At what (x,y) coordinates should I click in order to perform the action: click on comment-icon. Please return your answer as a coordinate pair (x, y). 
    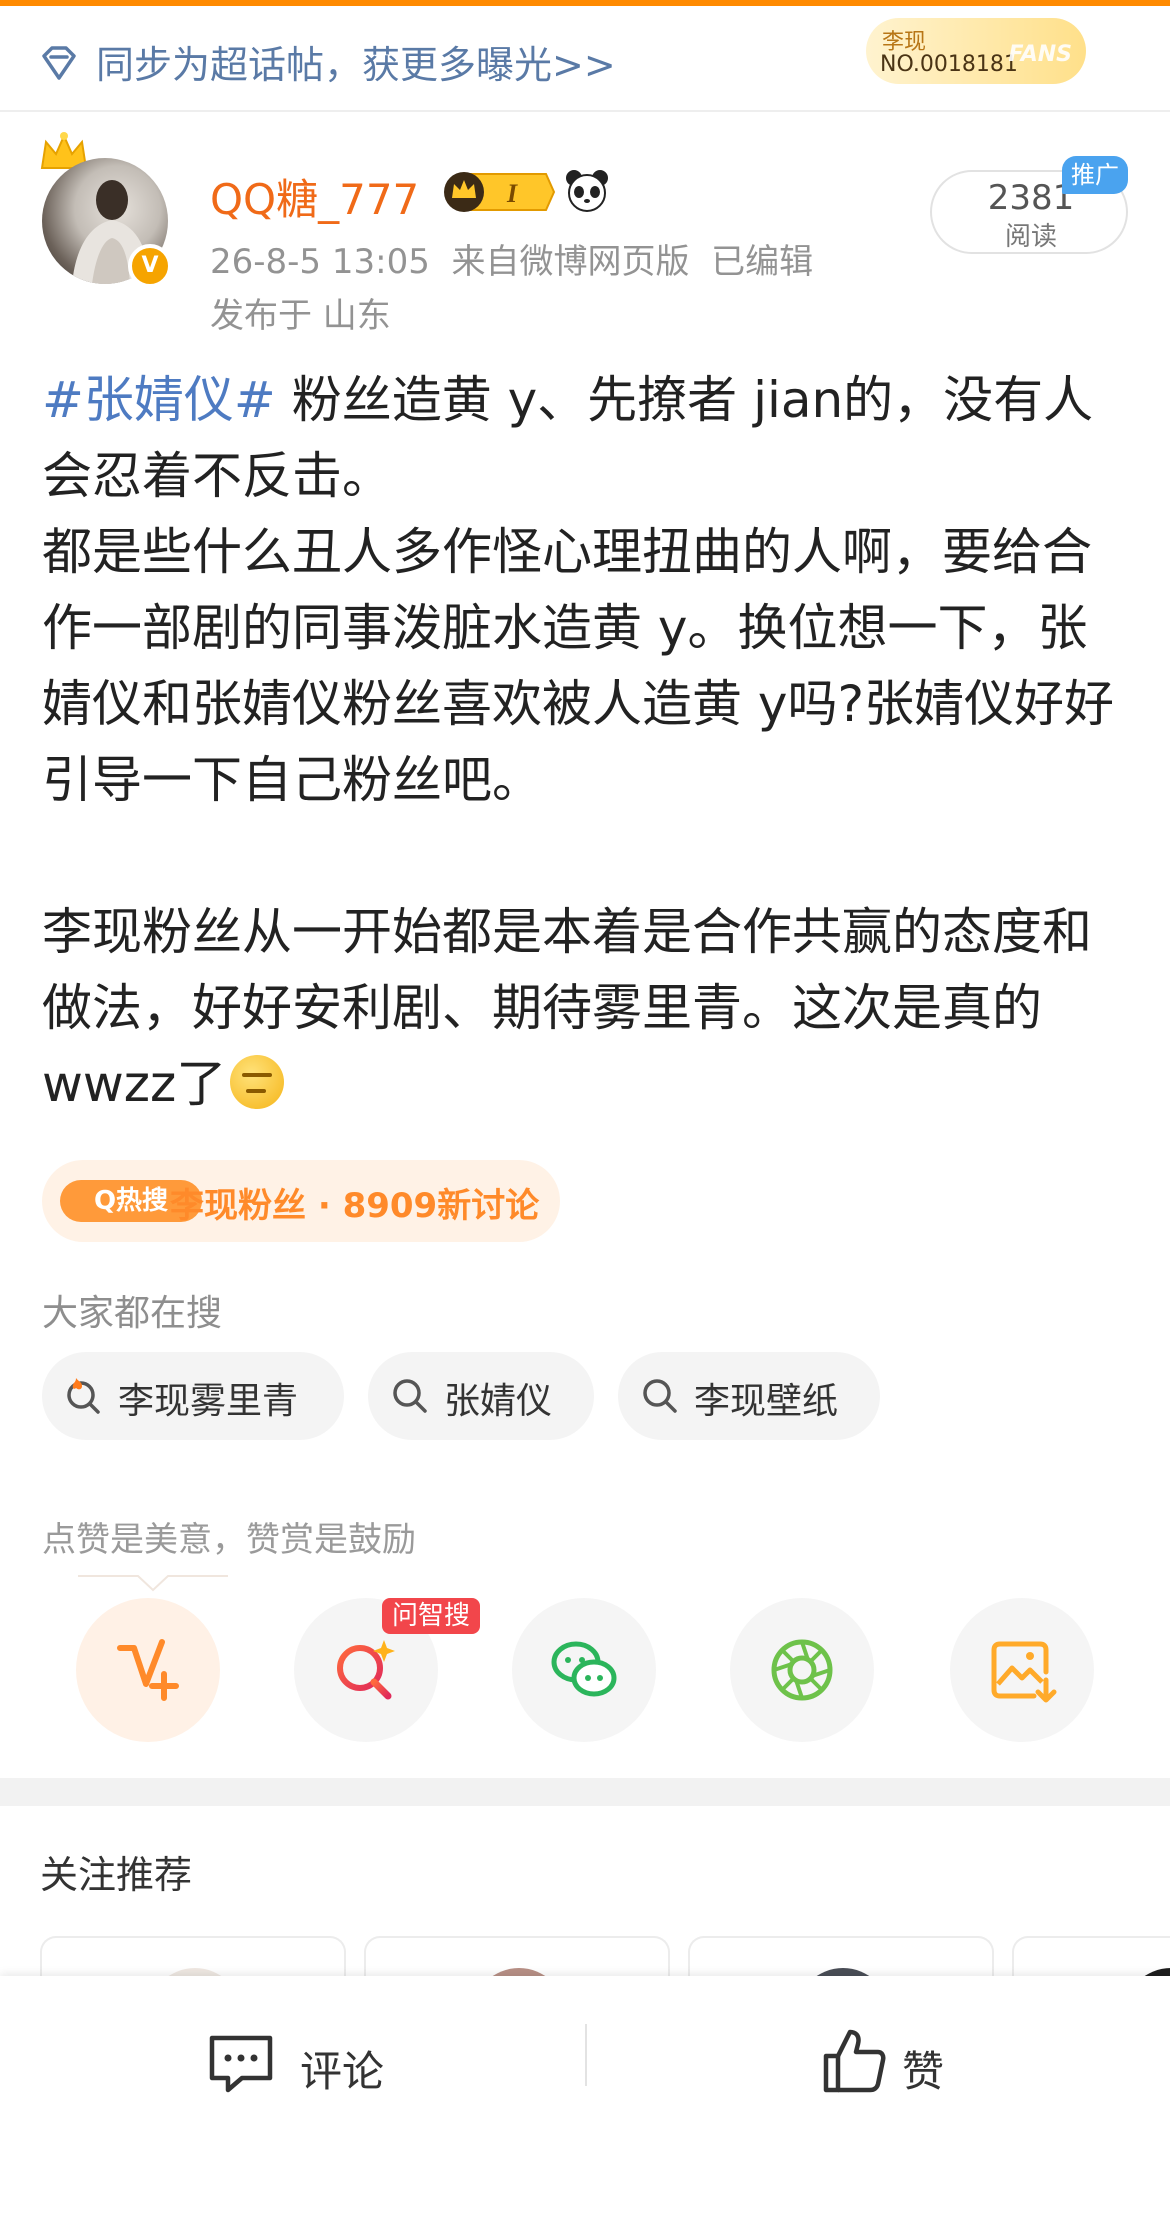
    Looking at the image, I should click on (241, 2064).